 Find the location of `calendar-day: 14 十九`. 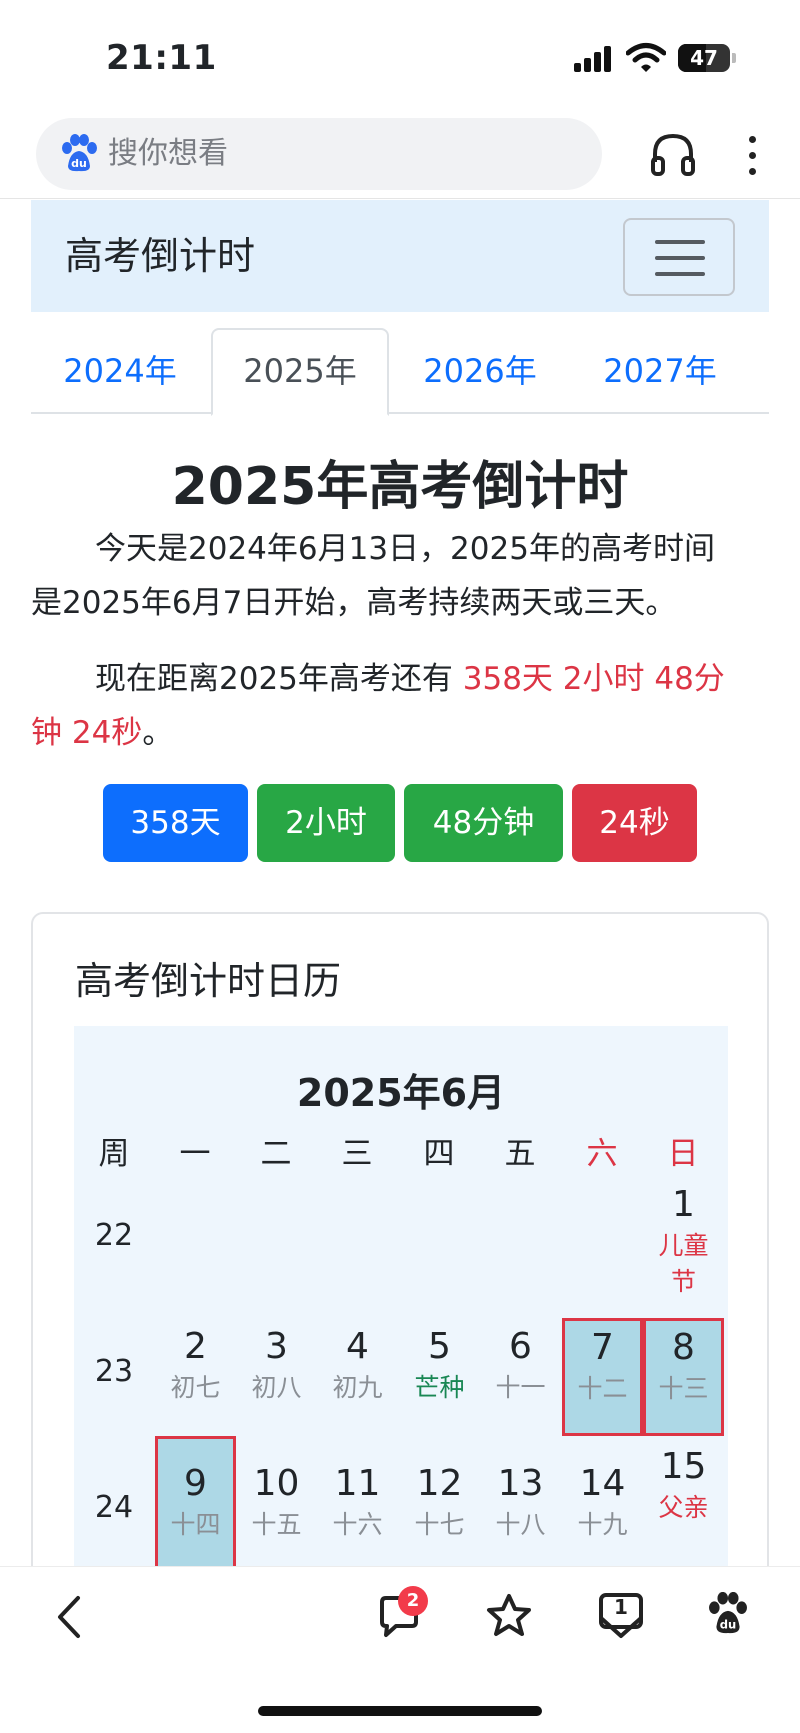

calendar-day: 14 十九 is located at coordinates (602, 1489).